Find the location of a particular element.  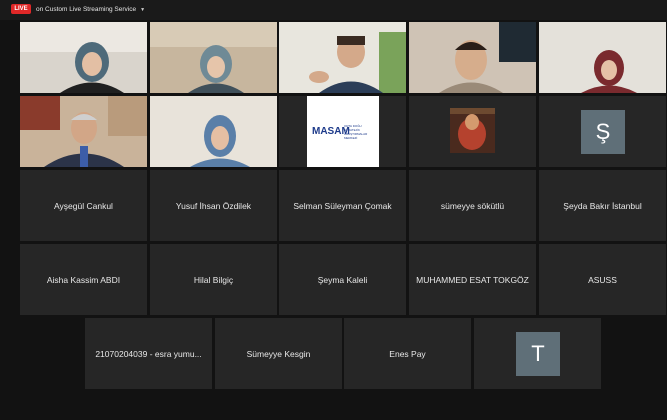

participant-tile: MUHAMMED ESAT TOKGÖZ is located at coordinates (472, 279).